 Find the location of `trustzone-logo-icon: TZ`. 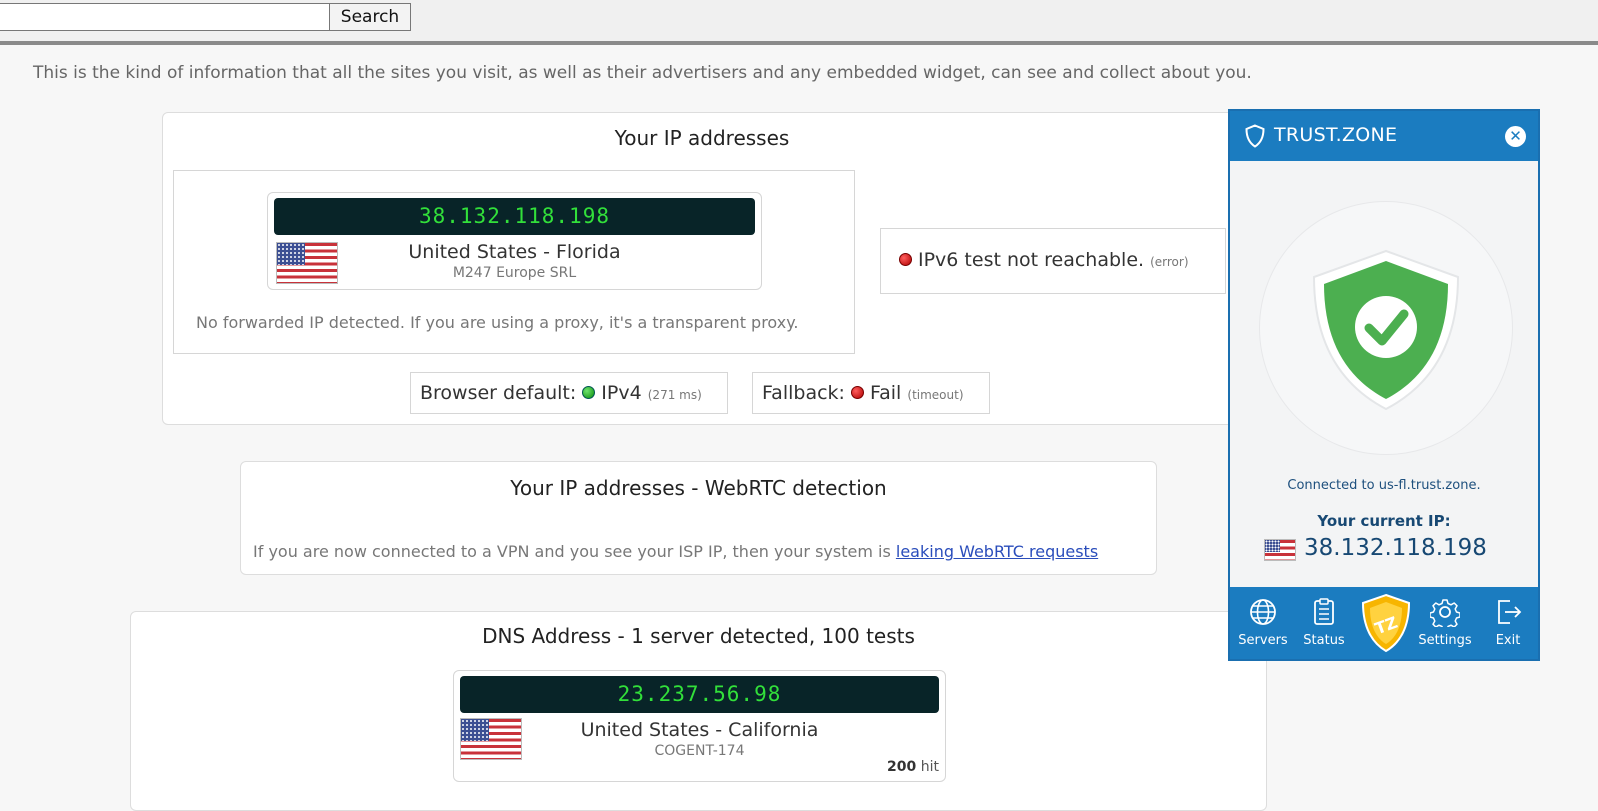

trustzone-logo-icon: TZ is located at coordinates (1386, 623).